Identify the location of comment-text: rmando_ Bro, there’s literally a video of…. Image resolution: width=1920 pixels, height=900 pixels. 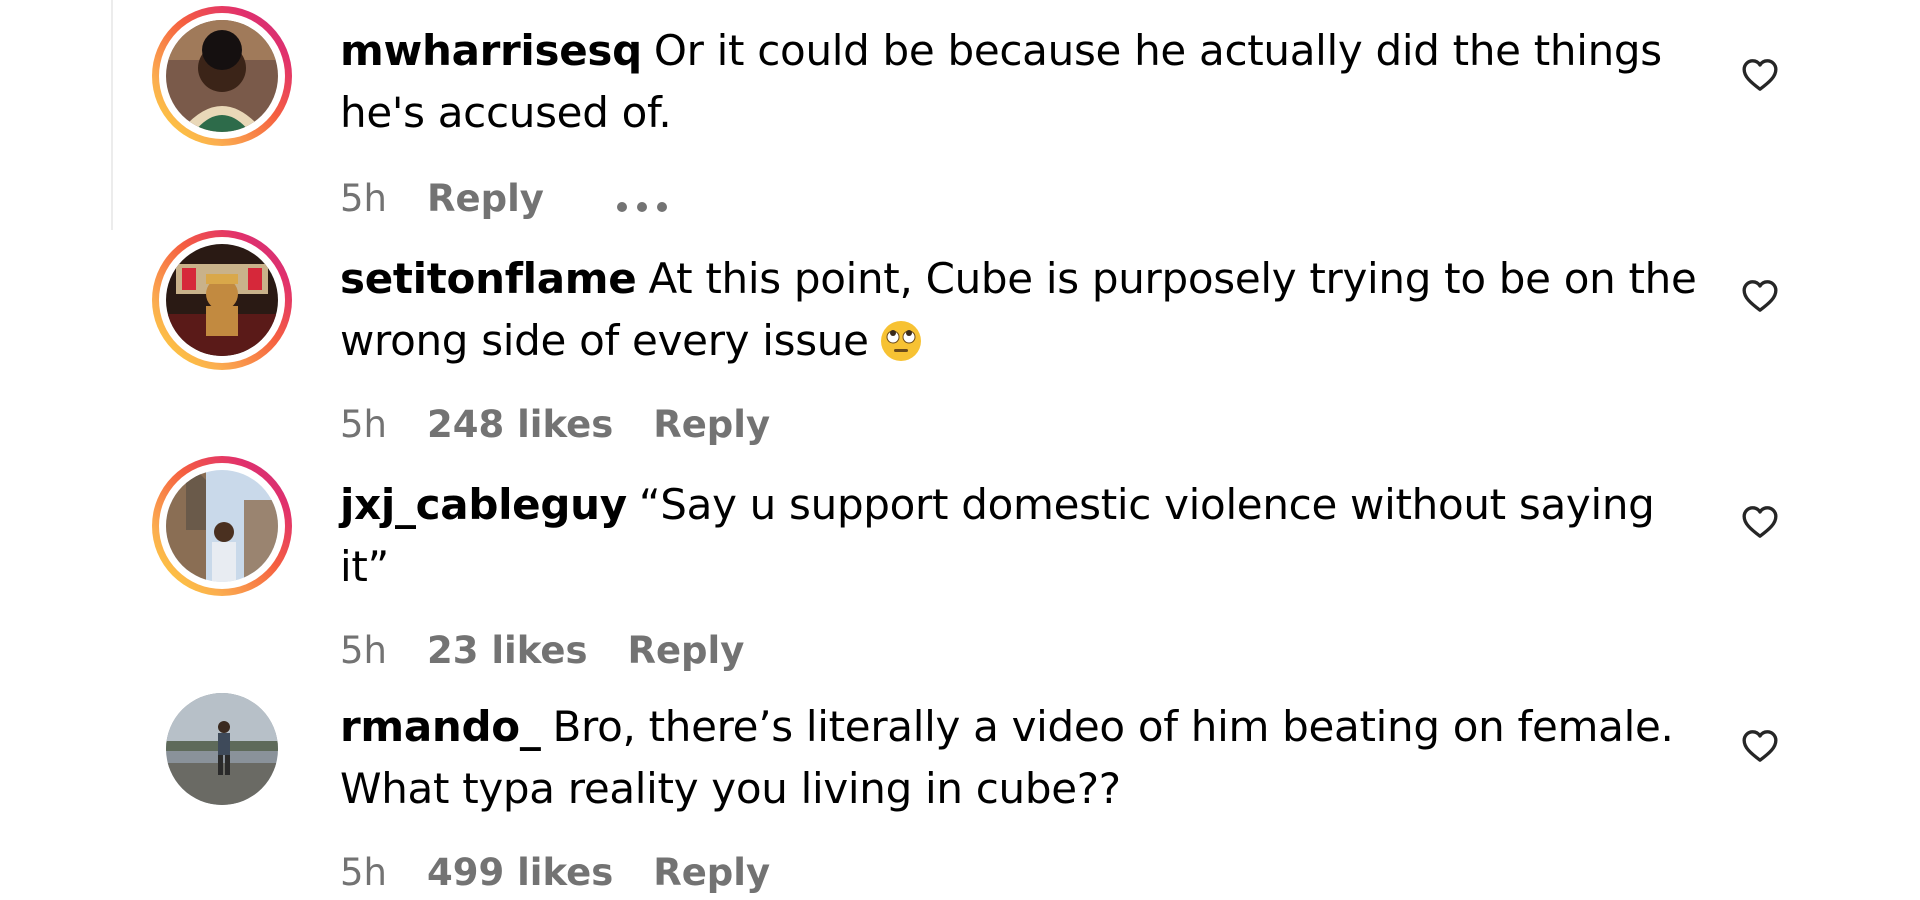
(1020, 758).